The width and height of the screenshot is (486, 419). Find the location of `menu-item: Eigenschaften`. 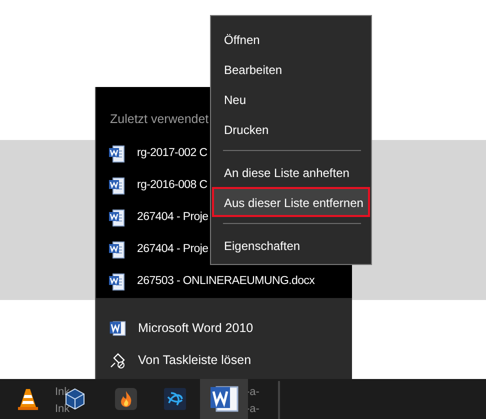

menu-item: Eigenschaften is located at coordinates (291, 245).